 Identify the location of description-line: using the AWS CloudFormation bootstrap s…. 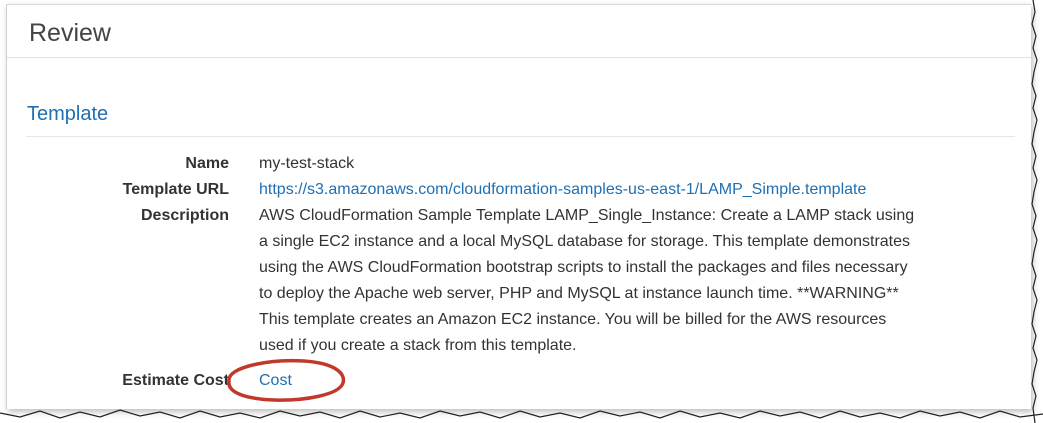
(583, 267).